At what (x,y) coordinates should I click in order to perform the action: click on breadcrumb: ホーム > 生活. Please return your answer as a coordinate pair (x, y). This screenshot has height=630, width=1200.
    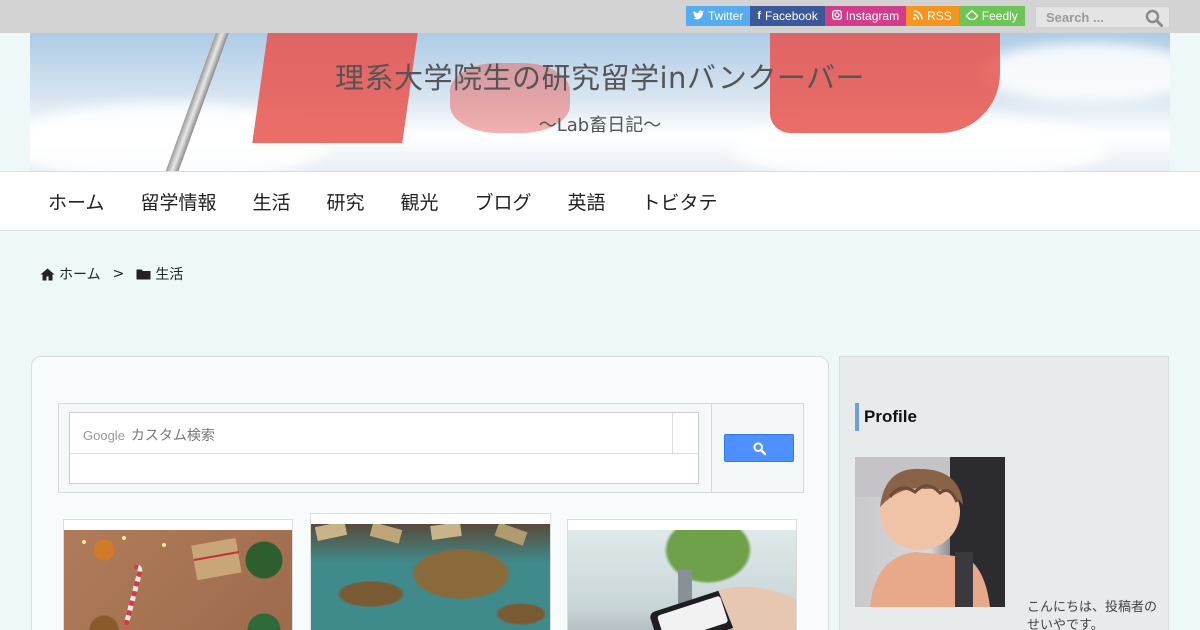
    Looking at the image, I should click on (111, 274).